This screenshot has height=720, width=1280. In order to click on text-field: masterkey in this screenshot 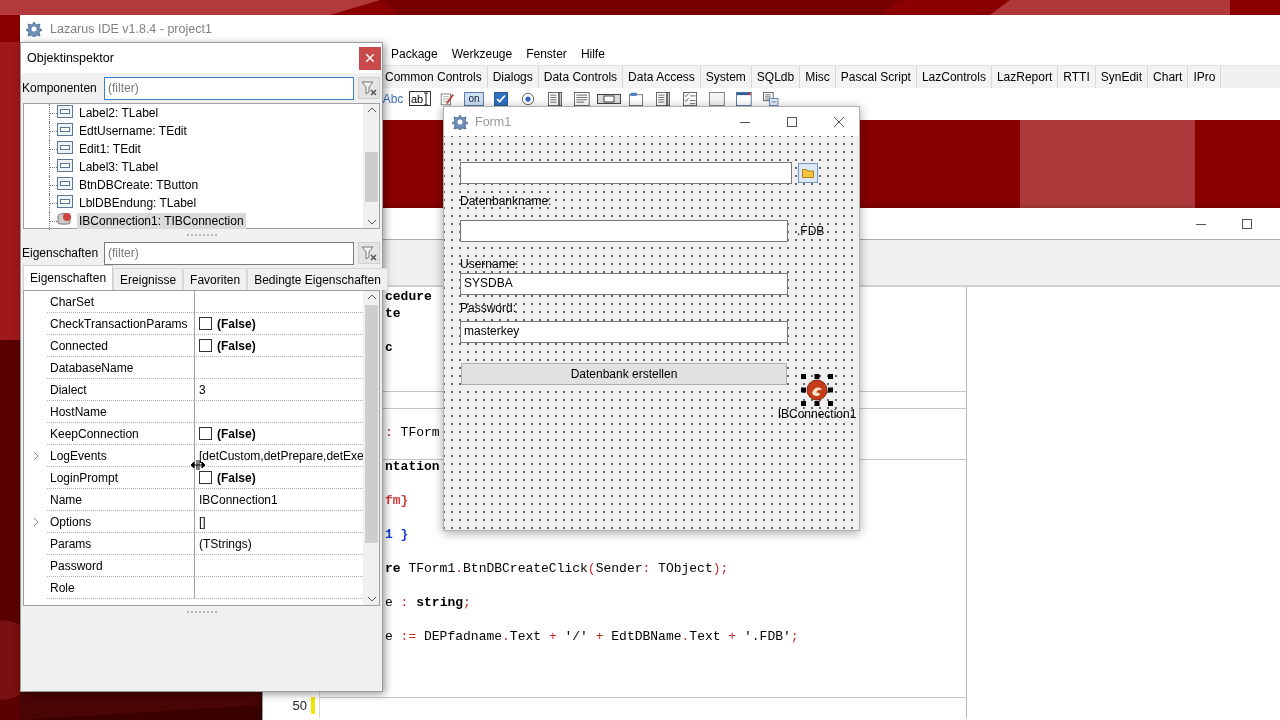, I will do `click(624, 332)`.